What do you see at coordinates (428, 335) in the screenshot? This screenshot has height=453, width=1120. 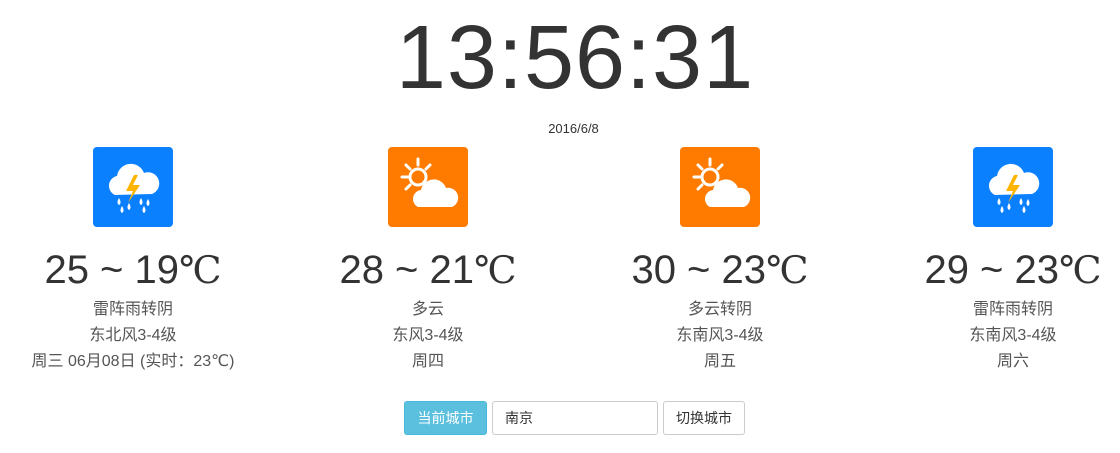 I see `wind-info: 东风3-4级` at bounding box center [428, 335].